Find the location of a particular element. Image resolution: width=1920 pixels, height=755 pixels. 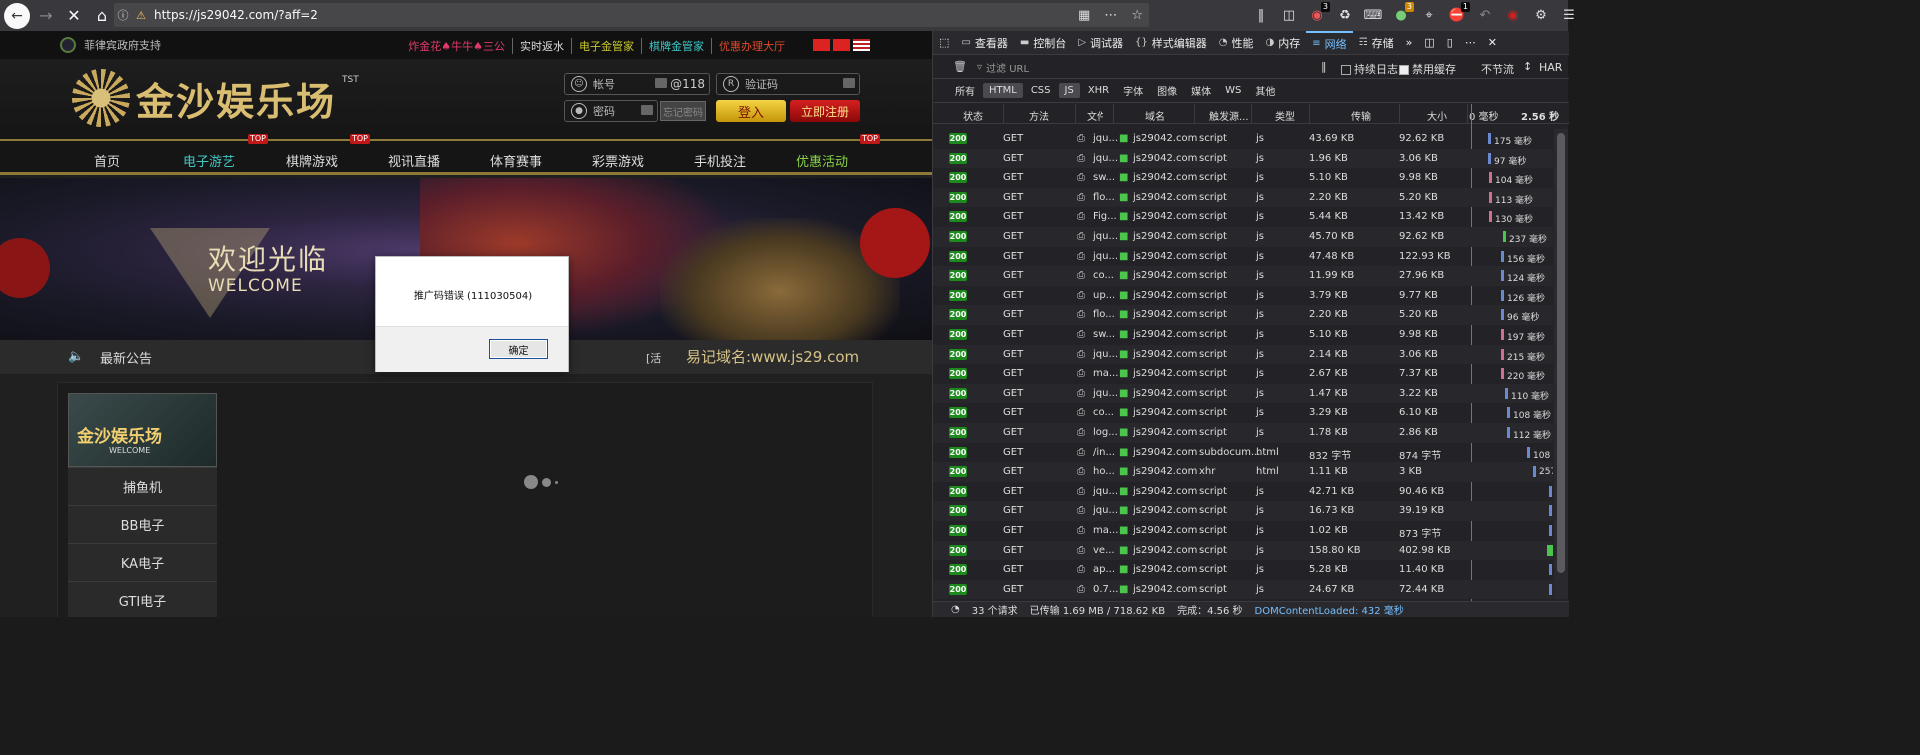

type-filter-other: 其他 is located at coordinates (1265, 90).